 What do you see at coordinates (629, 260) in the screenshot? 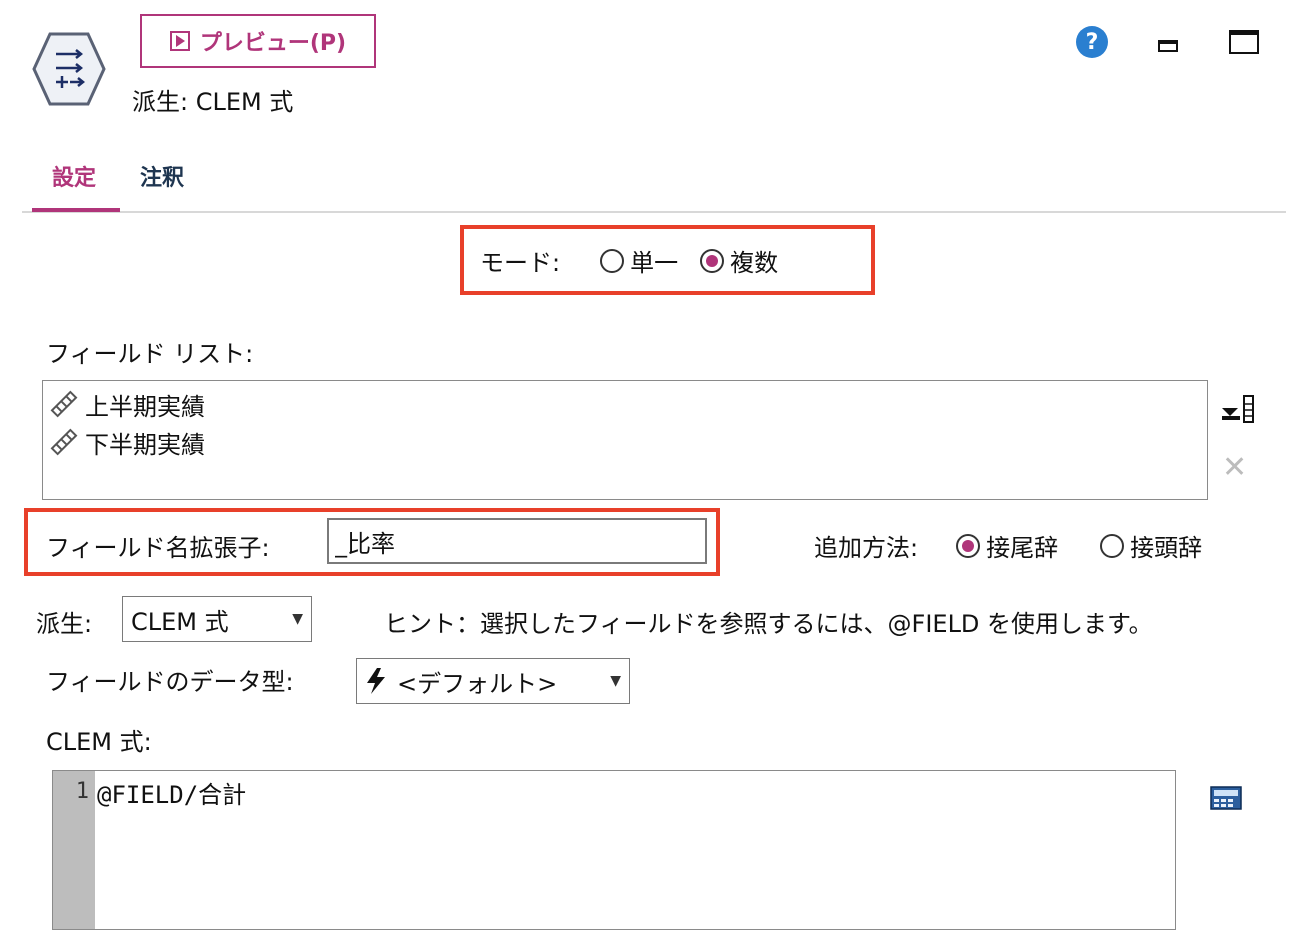
I see `mode-row: モード: 単一 複数` at bounding box center [629, 260].